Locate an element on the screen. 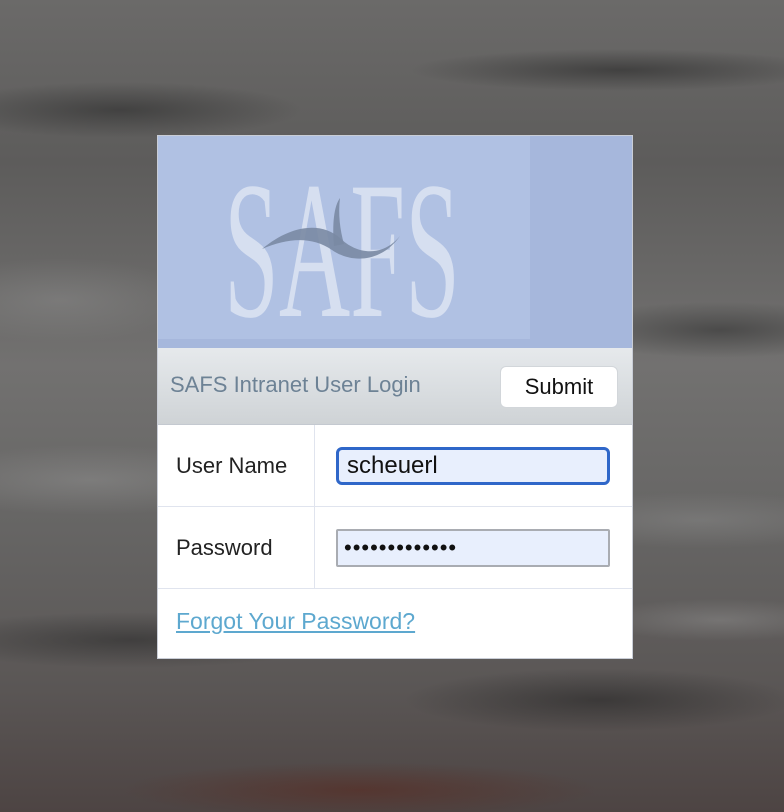 The image size is (784, 812). username-label-cell: User Name is located at coordinates (236, 465).